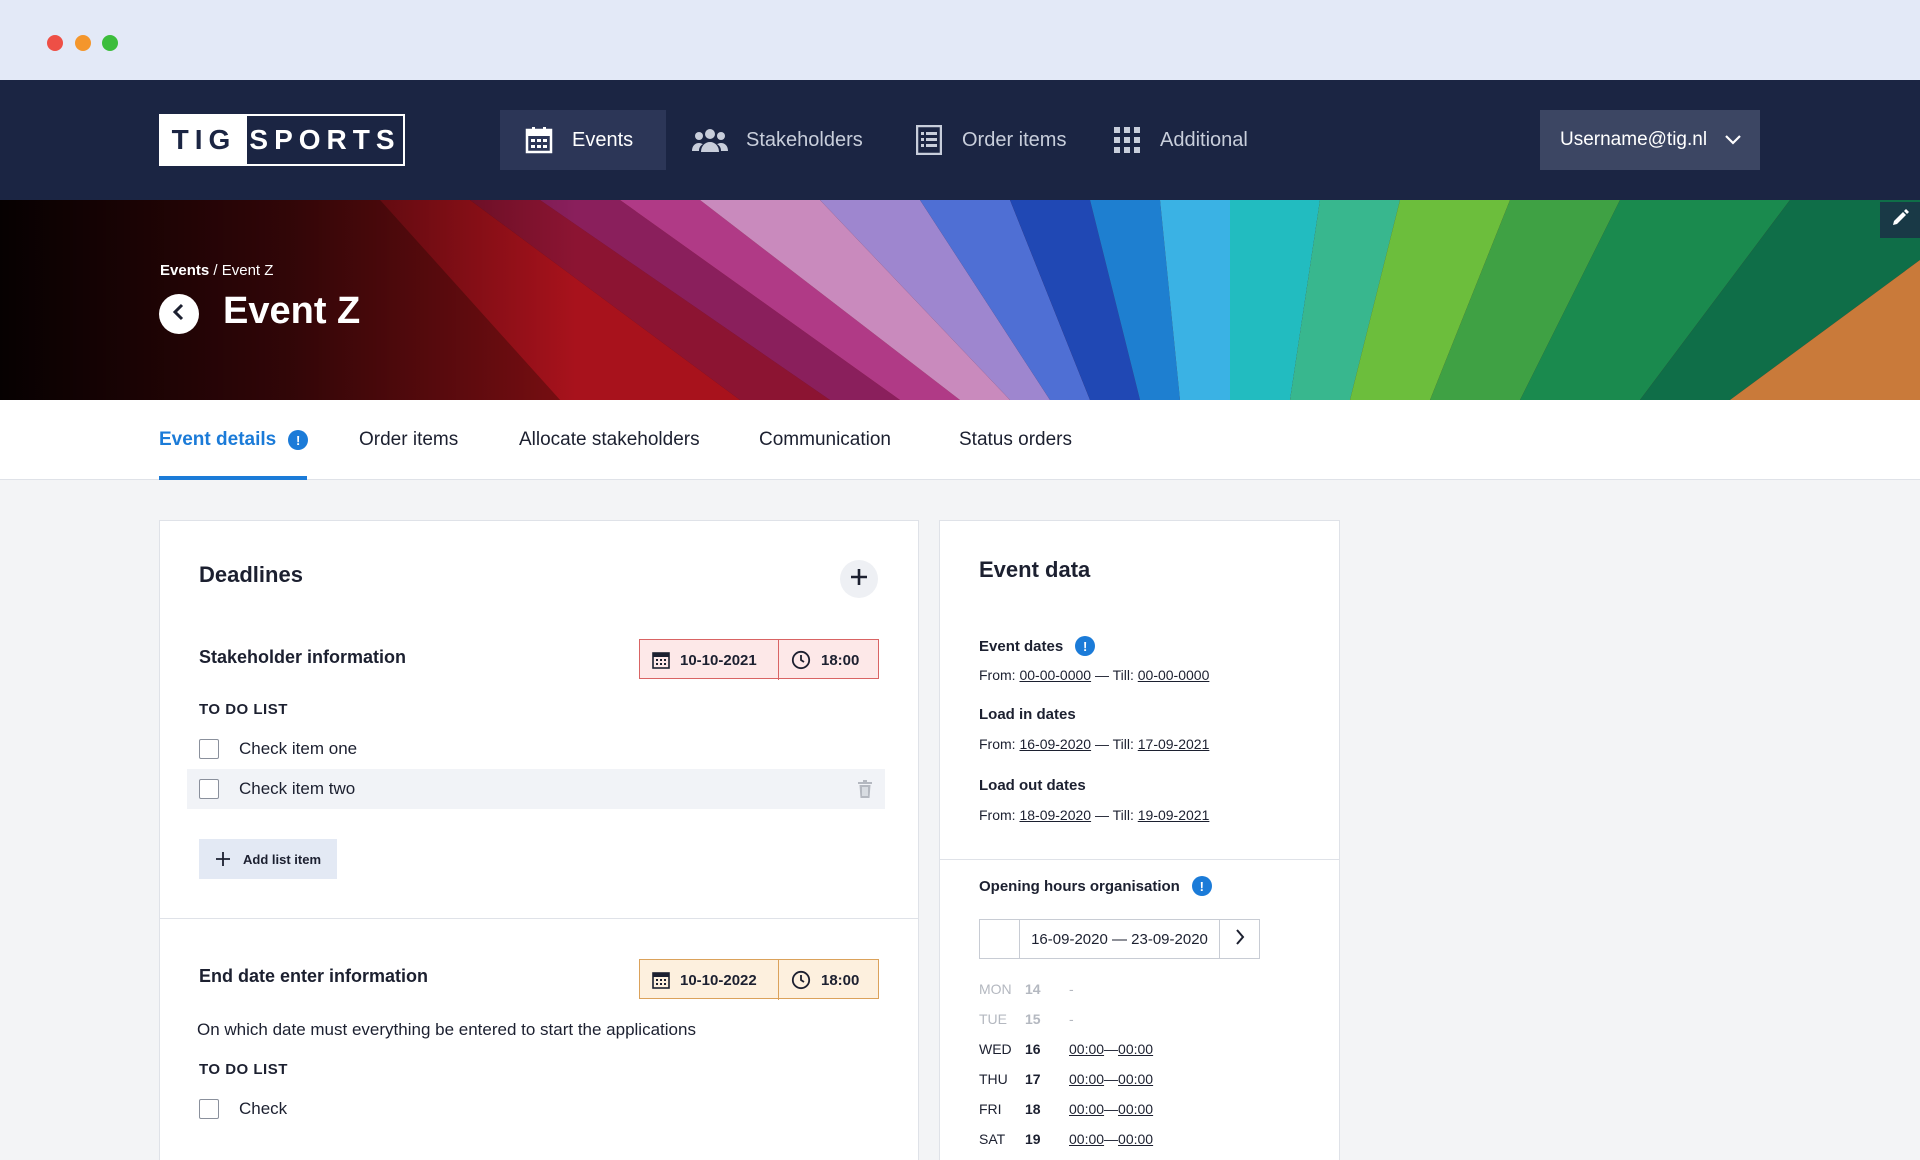 This screenshot has height=1160, width=1920. What do you see at coordinates (1174, 815) in the screenshot?
I see `load-out-till: 19-09-2021` at bounding box center [1174, 815].